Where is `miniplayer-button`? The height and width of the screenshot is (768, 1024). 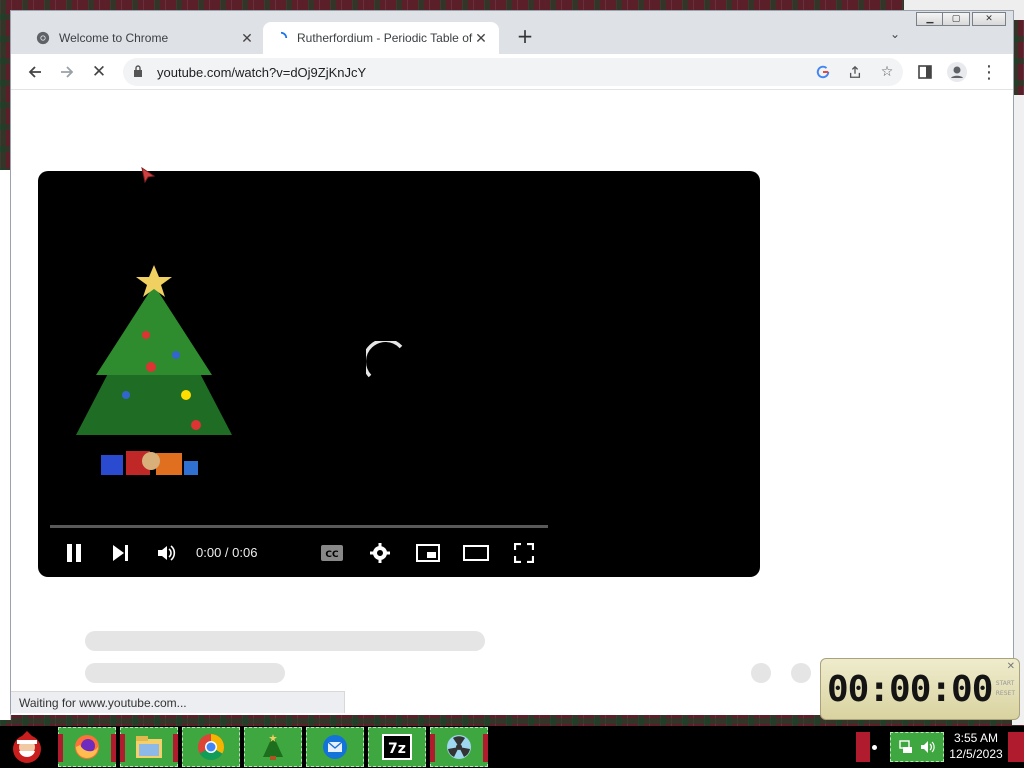
miniplayer-button is located at coordinates (428, 553).